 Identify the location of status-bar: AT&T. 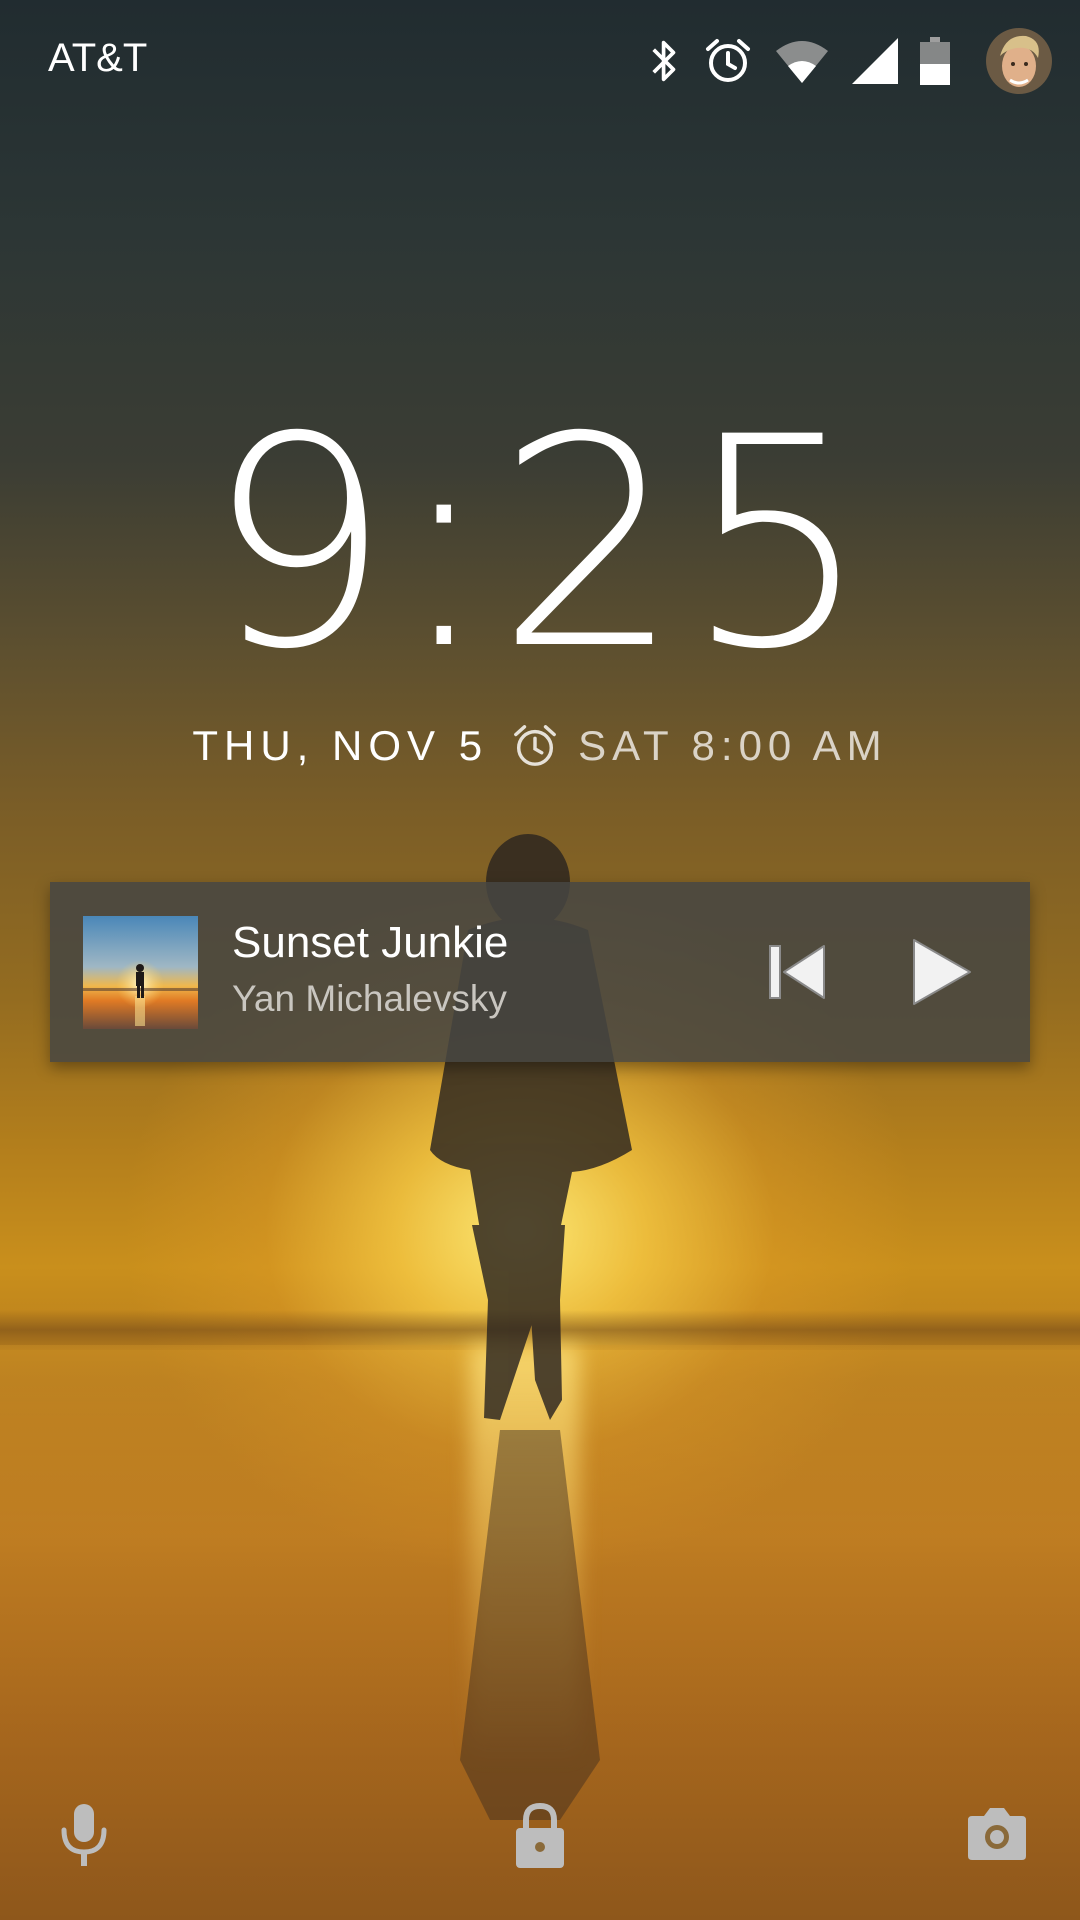
(540, 60).